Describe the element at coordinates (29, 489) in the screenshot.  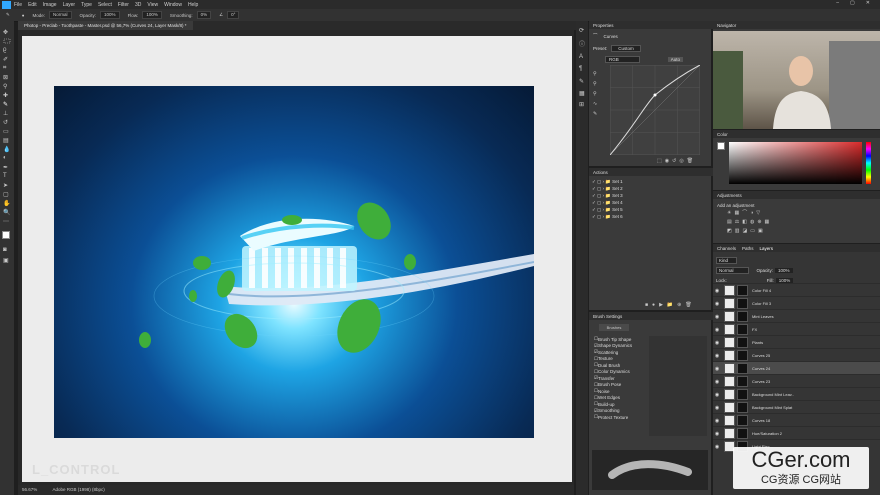
I see `zoom-level: 56.67%` at that location.